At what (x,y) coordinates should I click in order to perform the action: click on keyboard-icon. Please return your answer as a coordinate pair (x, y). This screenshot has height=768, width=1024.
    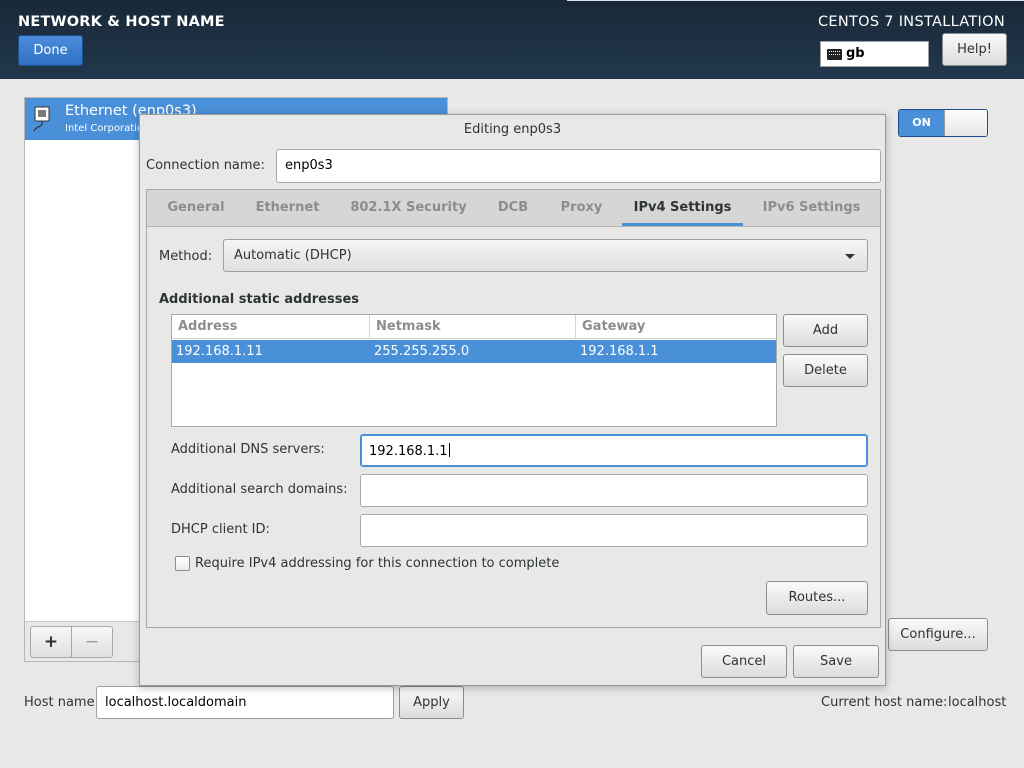
    Looking at the image, I should click on (834, 54).